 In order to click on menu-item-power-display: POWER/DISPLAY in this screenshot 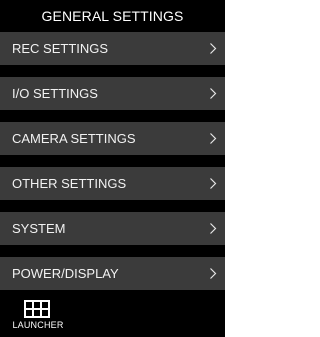, I will do `click(112, 273)`.